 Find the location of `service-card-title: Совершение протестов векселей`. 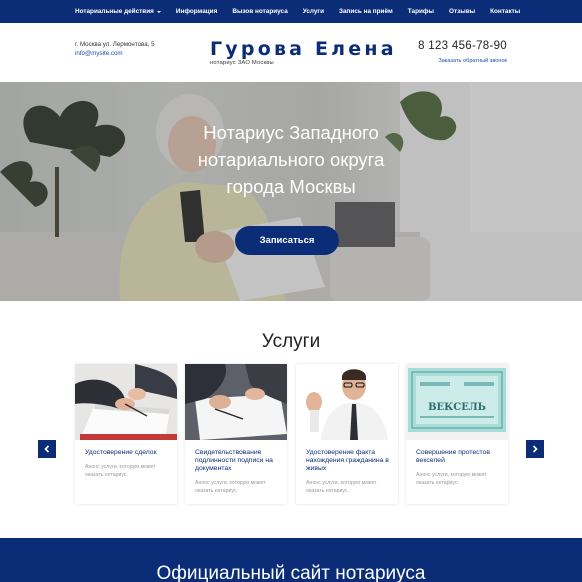

service-card-title: Совершение протестов векселей is located at coordinates (460, 457).